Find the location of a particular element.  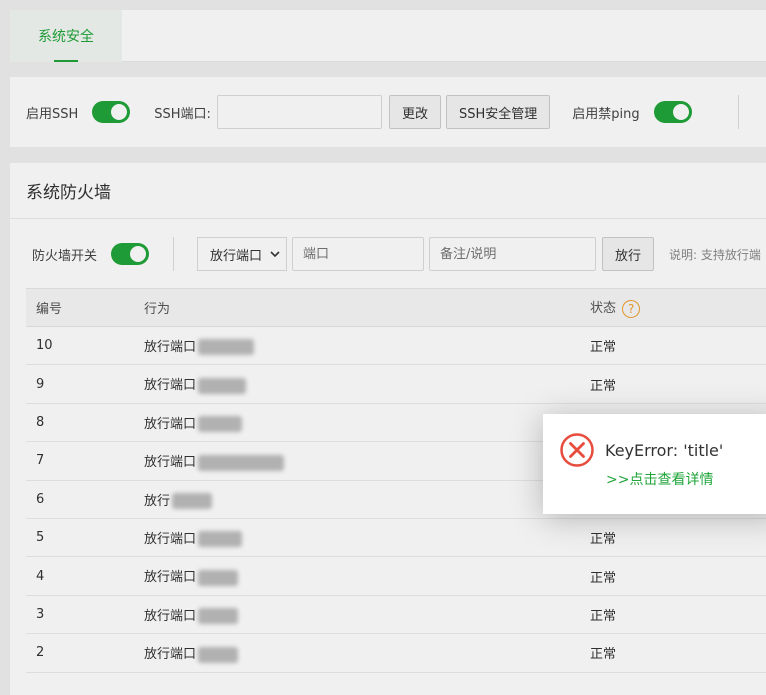

enable-ssh-toggle is located at coordinates (111, 112).